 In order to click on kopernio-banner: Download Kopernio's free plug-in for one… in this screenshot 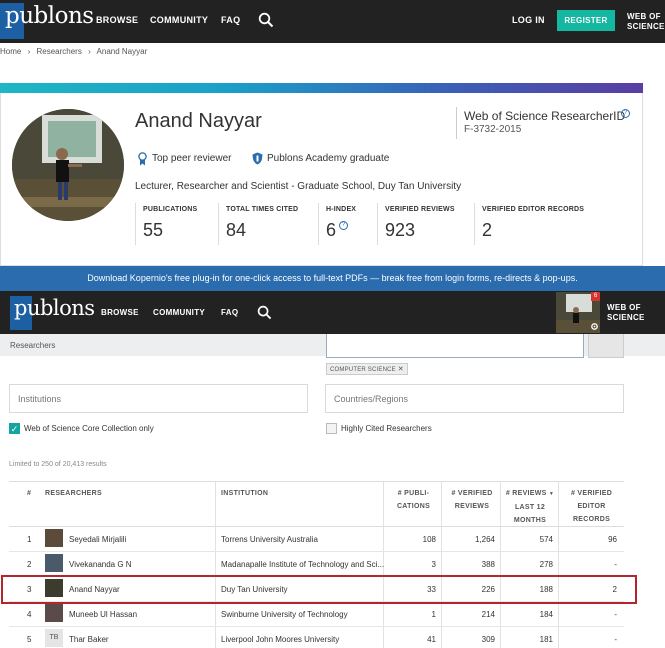, I will do `click(332, 278)`.